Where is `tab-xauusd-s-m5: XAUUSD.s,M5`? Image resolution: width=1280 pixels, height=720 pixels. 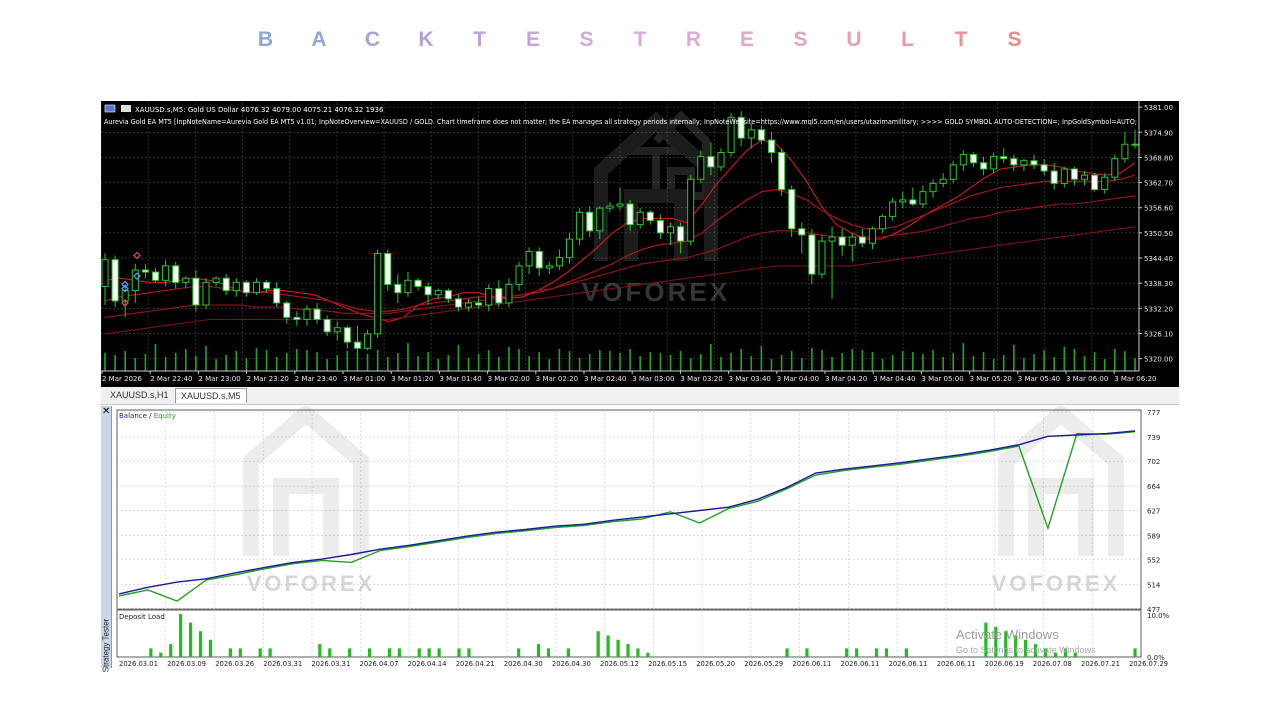 tab-xauusd-s-m5: XAUUSD.s,M5 is located at coordinates (211, 395).